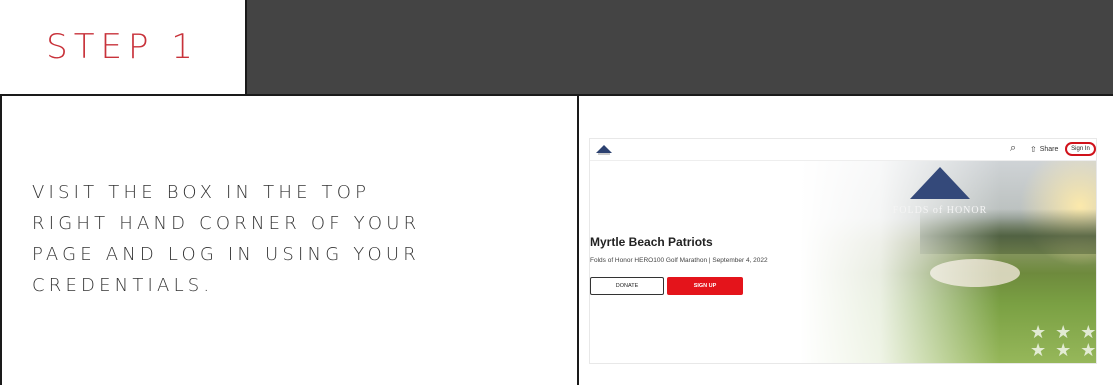  What do you see at coordinates (604, 150) in the screenshot?
I see `folds-of-honor-logo-icon` at bounding box center [604, 150].